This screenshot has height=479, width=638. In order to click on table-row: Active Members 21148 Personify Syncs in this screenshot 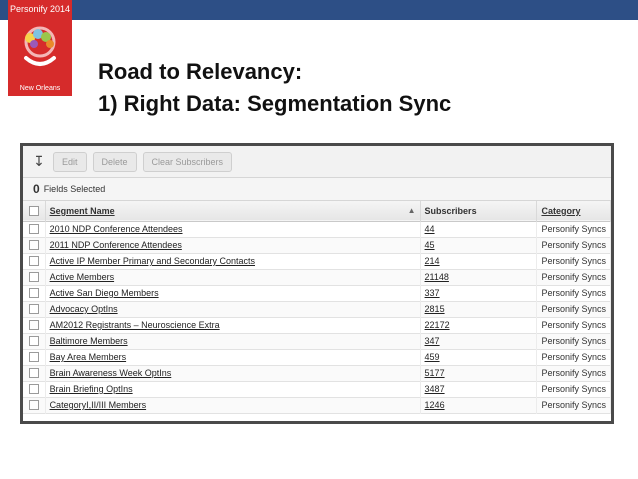, I will do `click(317, 277)`.